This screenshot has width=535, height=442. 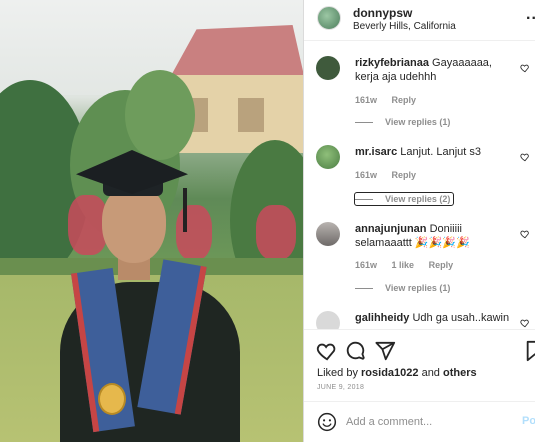 What do you see at coordinates (435, 236) in the screenshot?
I see `comment-text: annajunjunan Doniiiii selamaaattt 🎉🎉🎉🎉` at bounding box center [435, 236].